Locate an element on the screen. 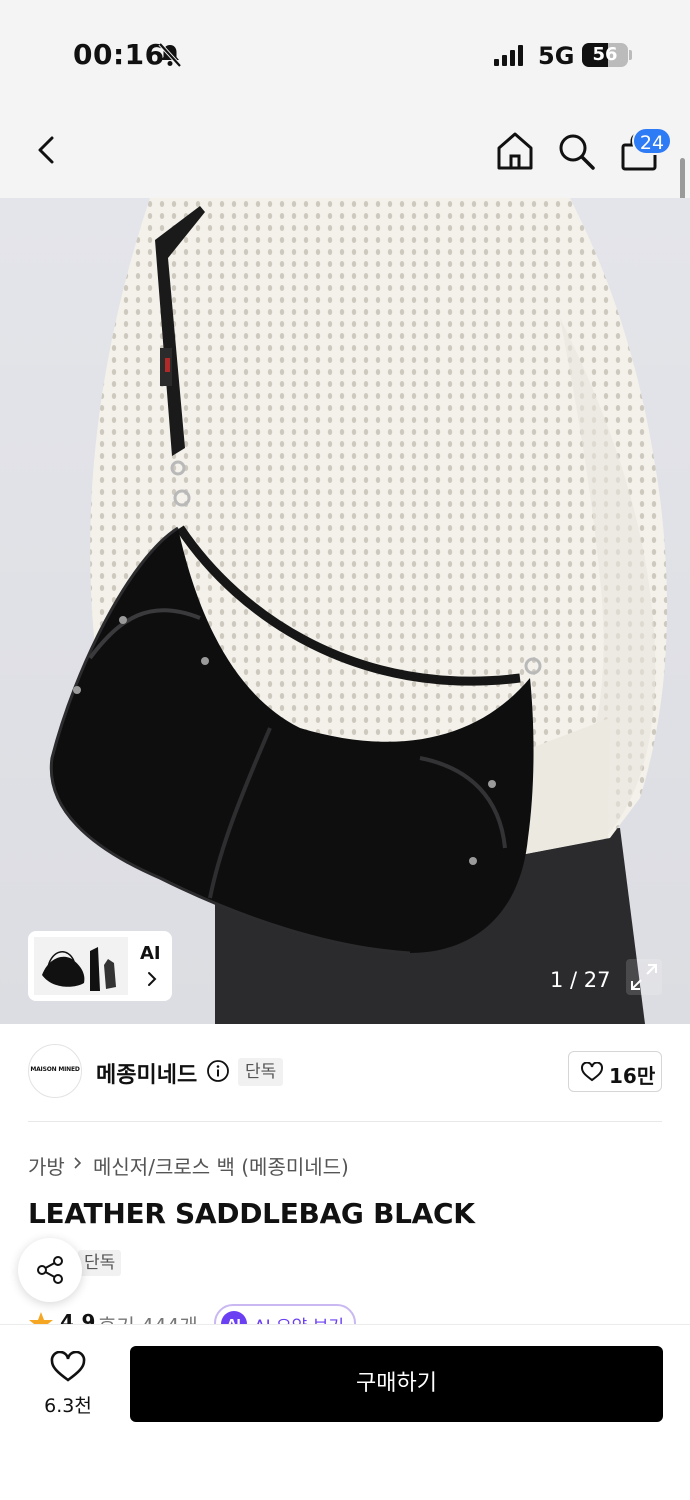 This screenshot has height=1500, width=690. product-title: LEATHER SADDLEBAG BLACK is located at coordinates (251, 1213).